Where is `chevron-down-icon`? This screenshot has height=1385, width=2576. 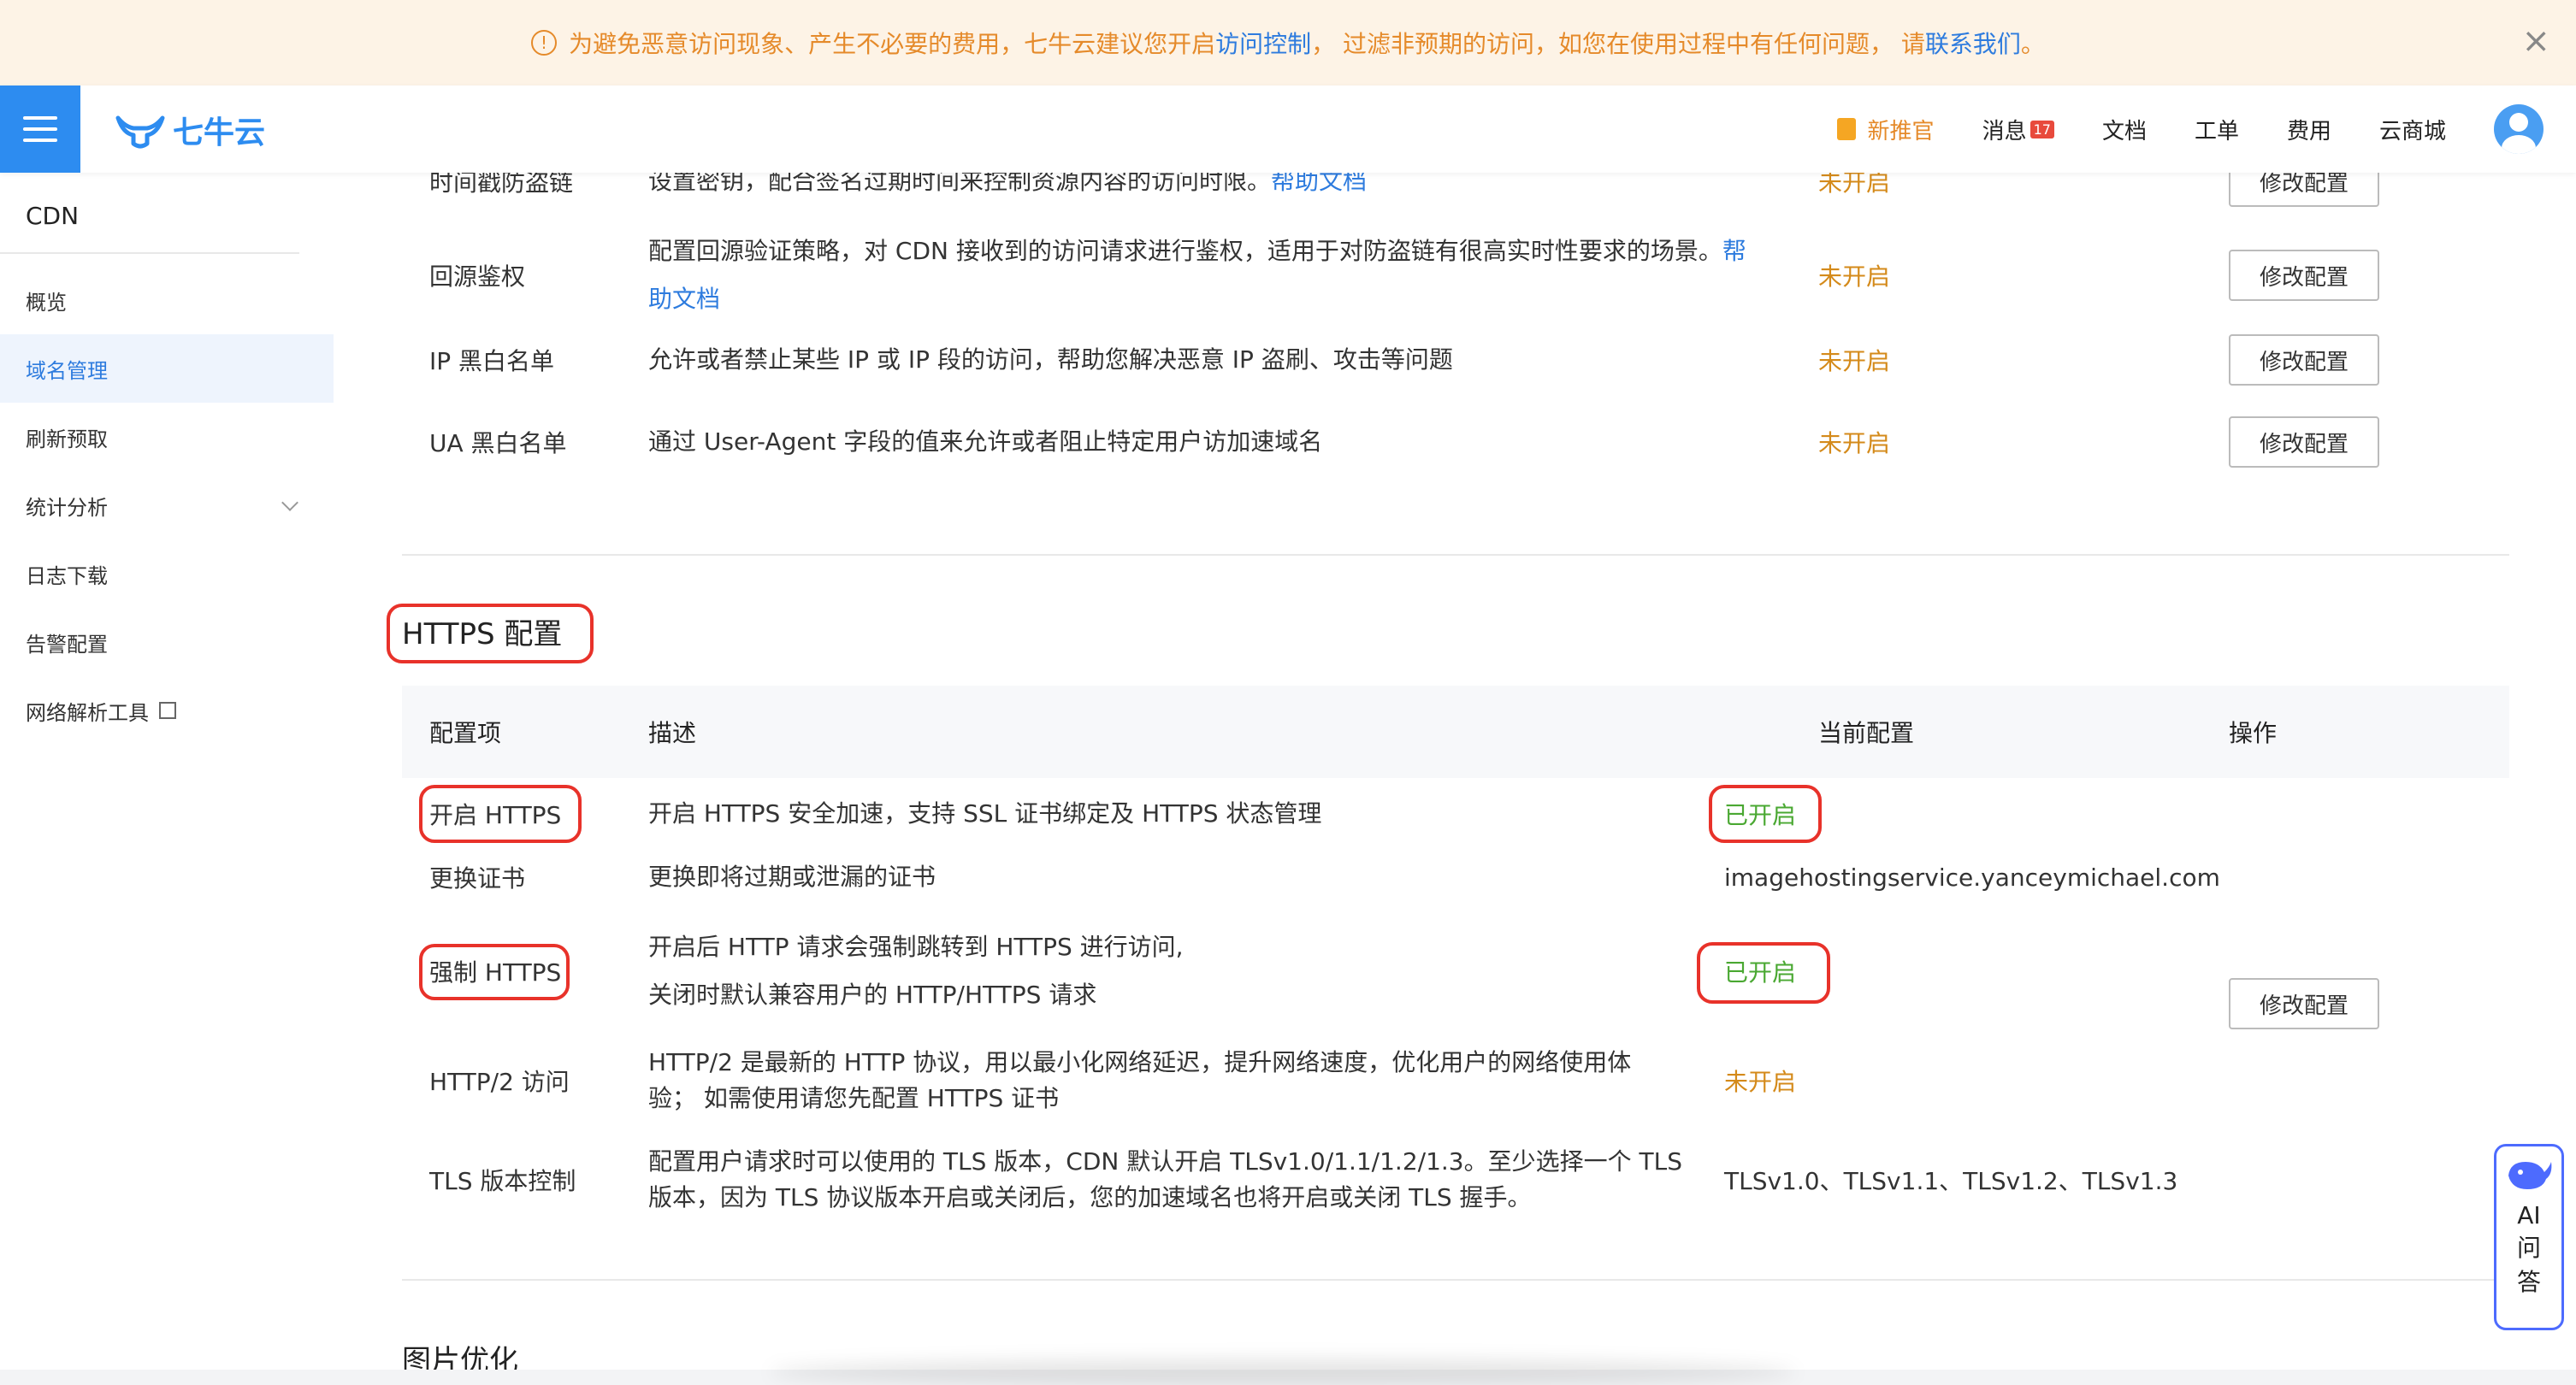 chevron-down-icon is located at coordinates (289, 503).